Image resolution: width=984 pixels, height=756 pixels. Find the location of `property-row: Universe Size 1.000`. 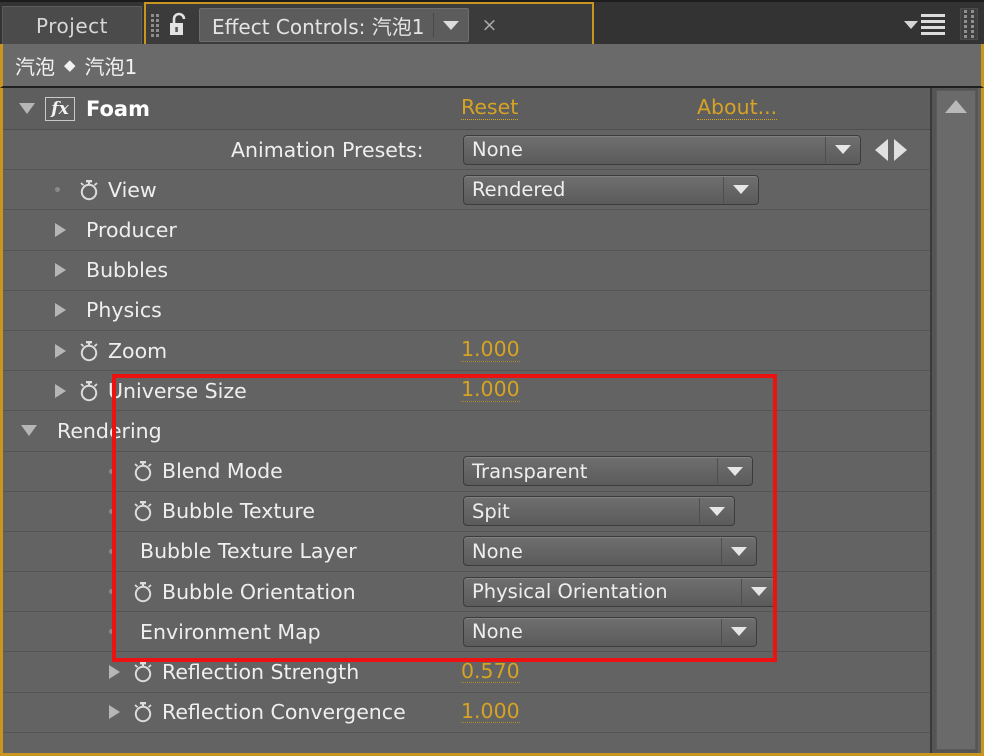

property-row: Universe Size 1.000 is located at coordinates (468, 391).